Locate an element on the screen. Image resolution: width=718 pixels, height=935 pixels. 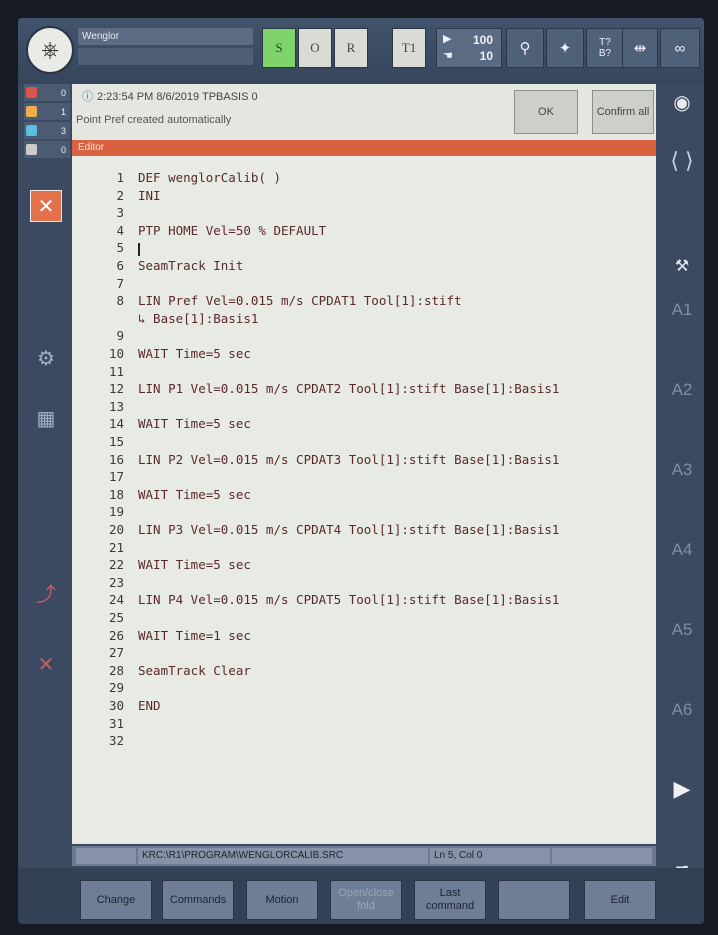
operating-mode-status: T1 is located at coordinates (409, 48).